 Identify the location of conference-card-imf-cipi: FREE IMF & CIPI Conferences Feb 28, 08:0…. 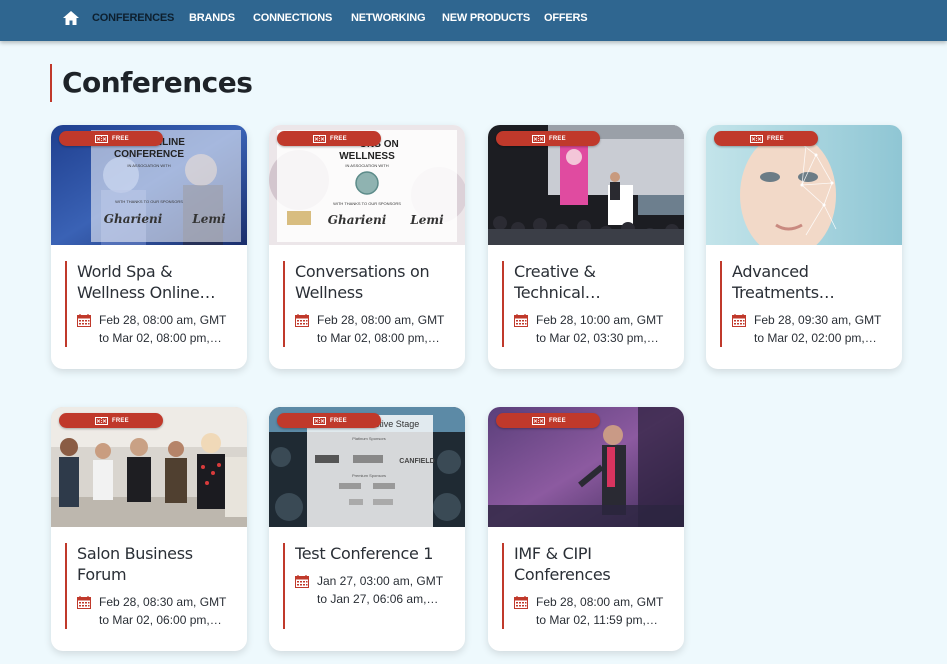
(586, 529).